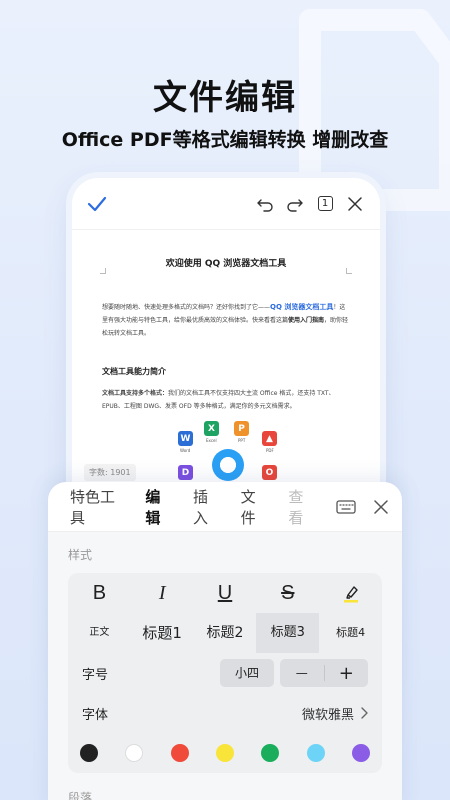  Describe the element at coordinates (134, 371) in the screenshot. I see `doc-section-title: 文档工具能力简介` at that location.